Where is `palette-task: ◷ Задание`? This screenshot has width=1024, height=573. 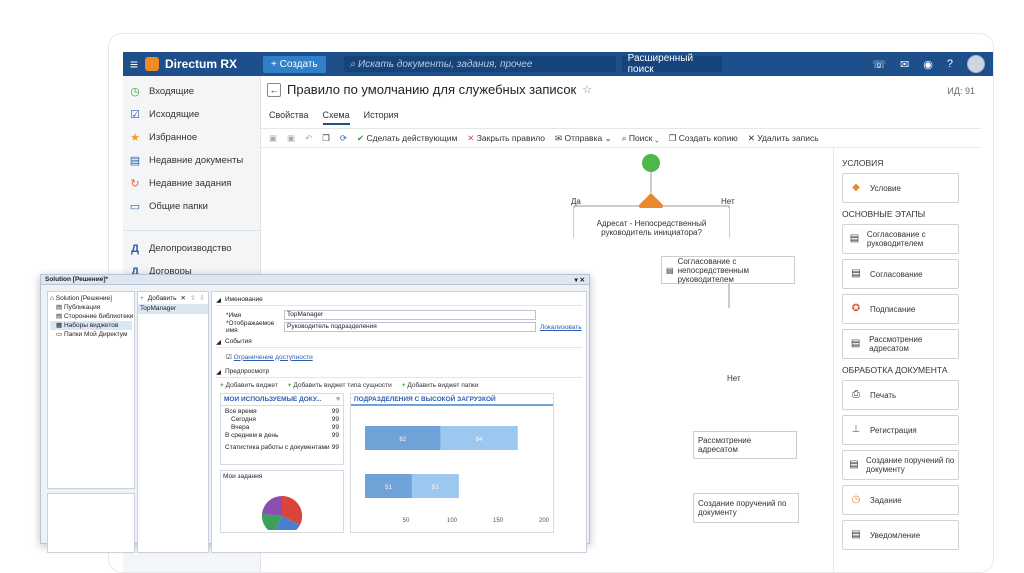 palette-task: ◷ Задание is located at coordinates (900, 500).